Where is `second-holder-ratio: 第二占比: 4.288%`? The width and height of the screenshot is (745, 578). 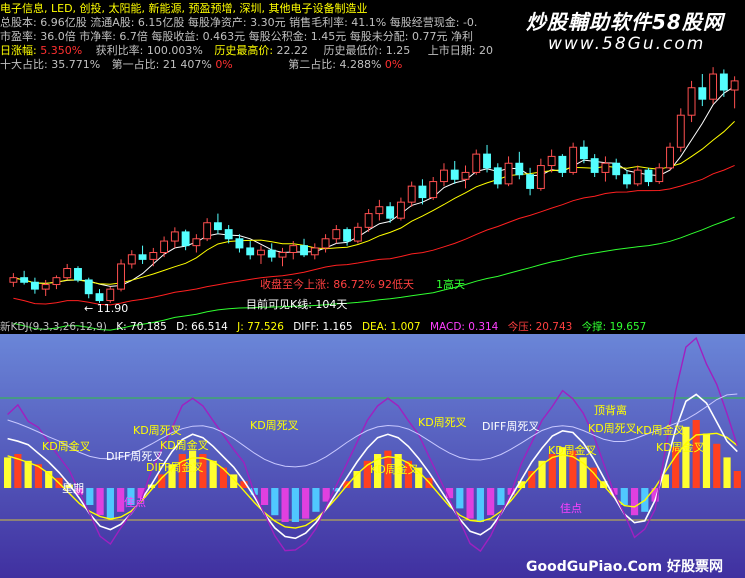
second-holder-ratio: 第二占比: 4.288% is located at coordinates (335, 64).